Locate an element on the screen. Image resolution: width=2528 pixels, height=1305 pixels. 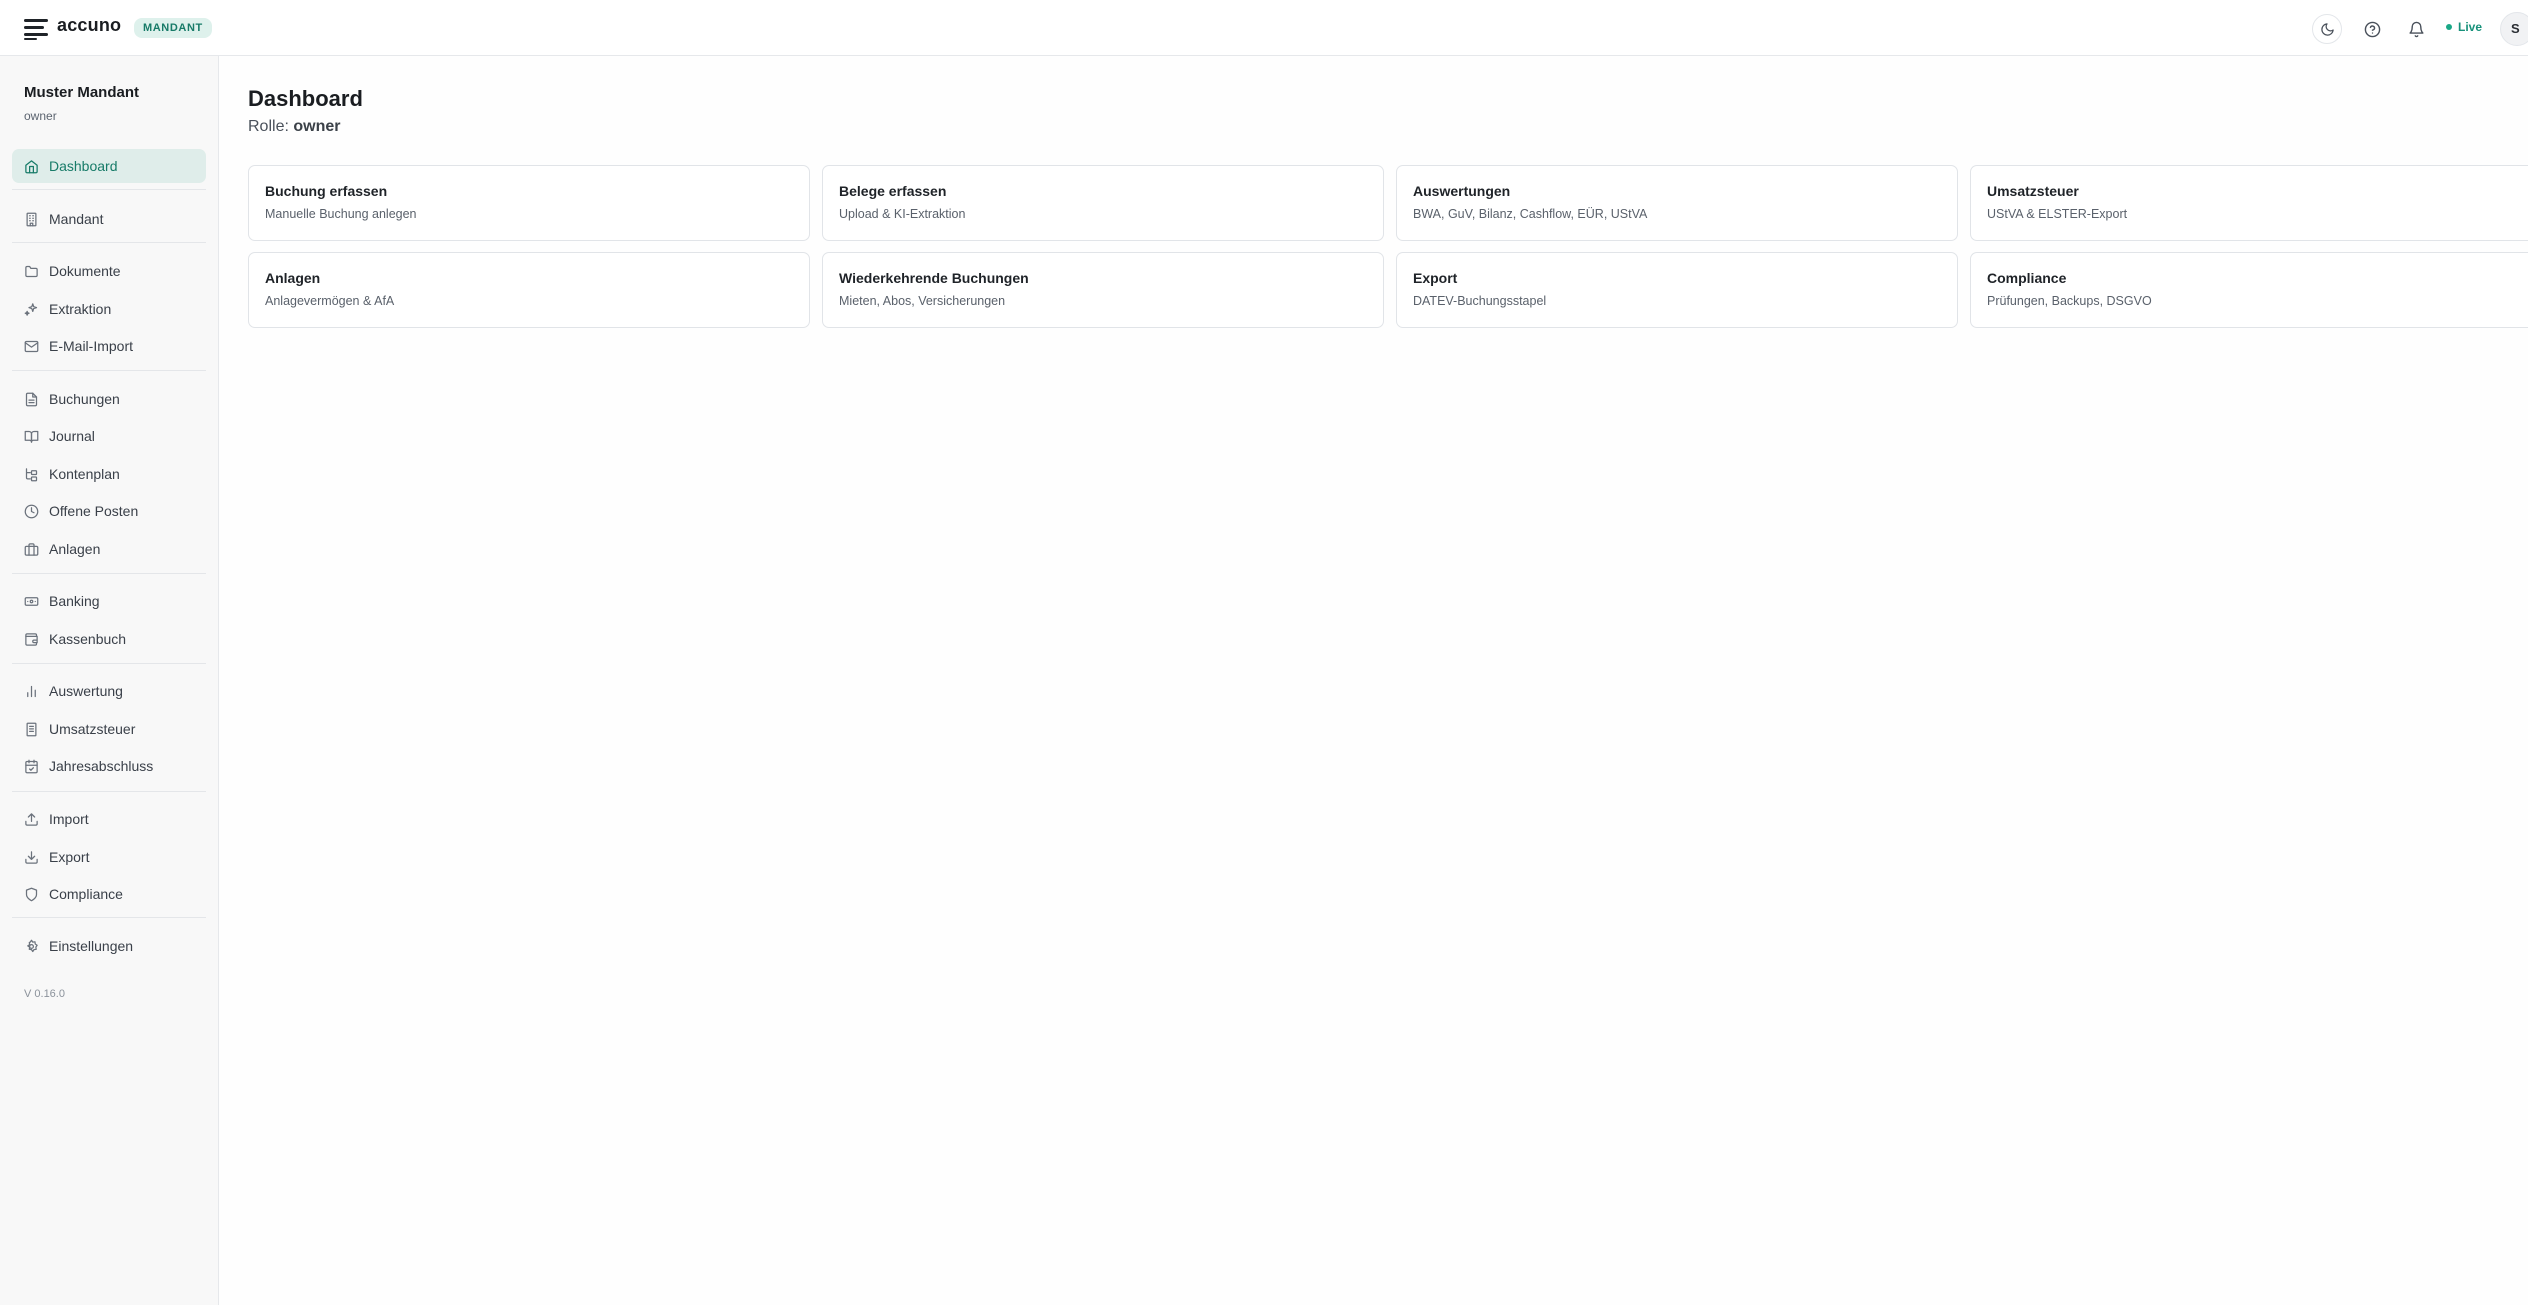
download-icon is located at coordinates (31, 857).